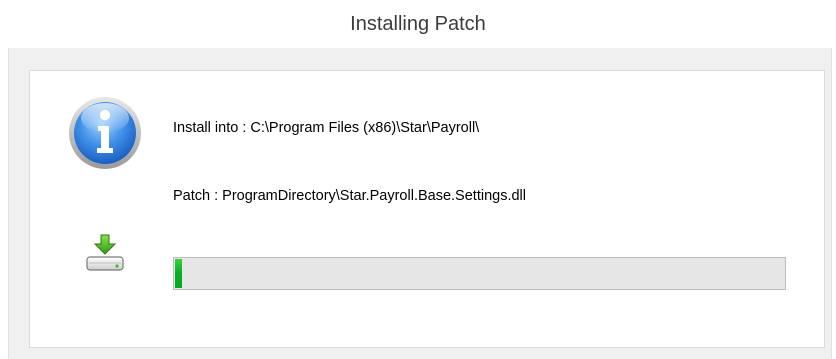 The height and width of the screenshot is (359, 836). I want to click on title-bar: Installing Patch, so click(418, 24).